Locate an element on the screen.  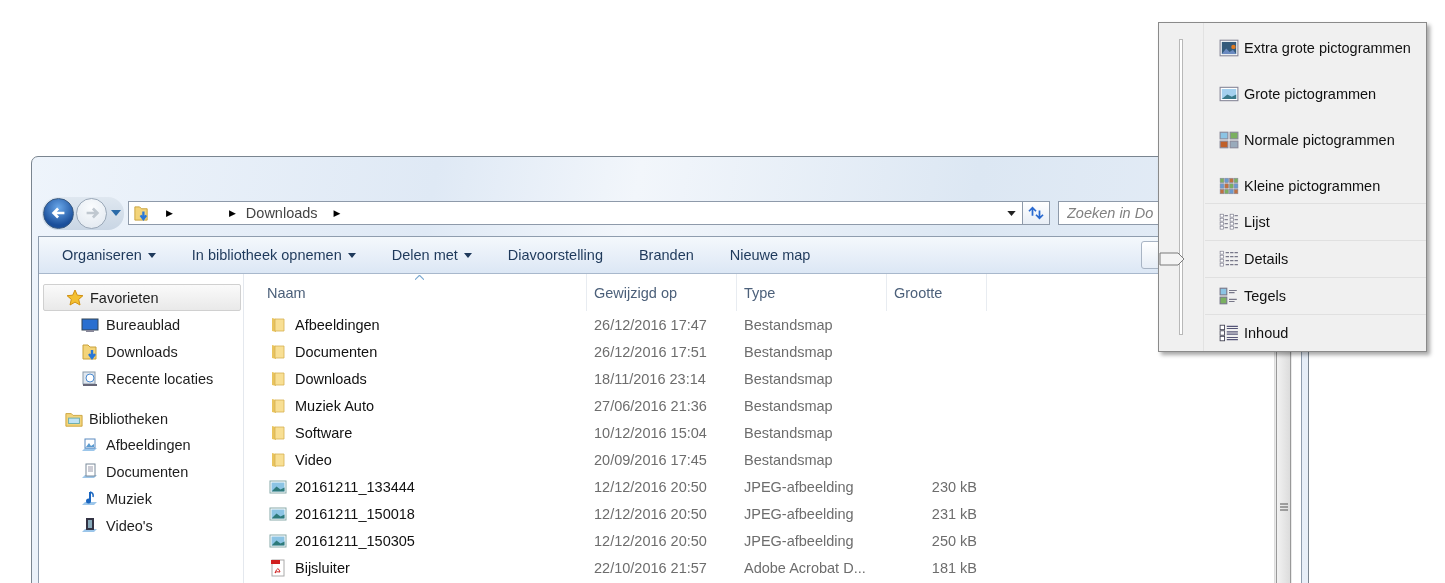
table-cell-text: 22/10/2016 21:57 is located at coordinates (650, 567).